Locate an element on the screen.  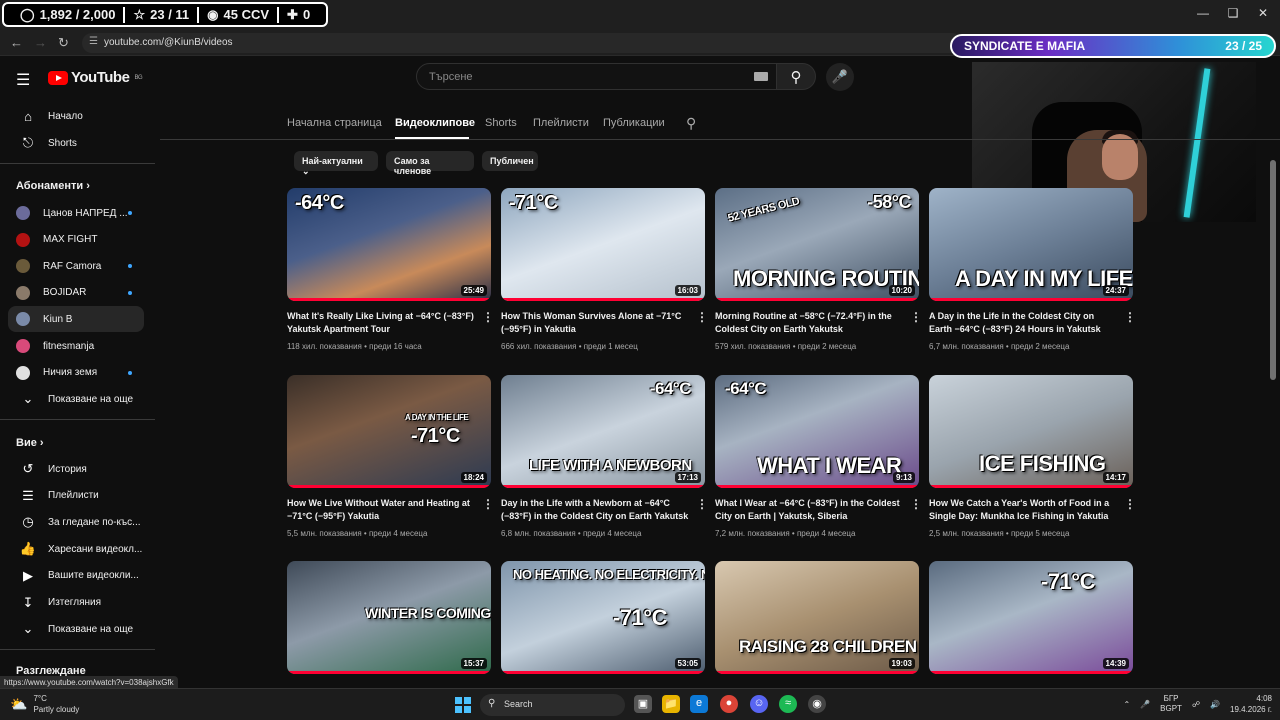
tab-shorts: Shorts is located at coordinates (501, 123).